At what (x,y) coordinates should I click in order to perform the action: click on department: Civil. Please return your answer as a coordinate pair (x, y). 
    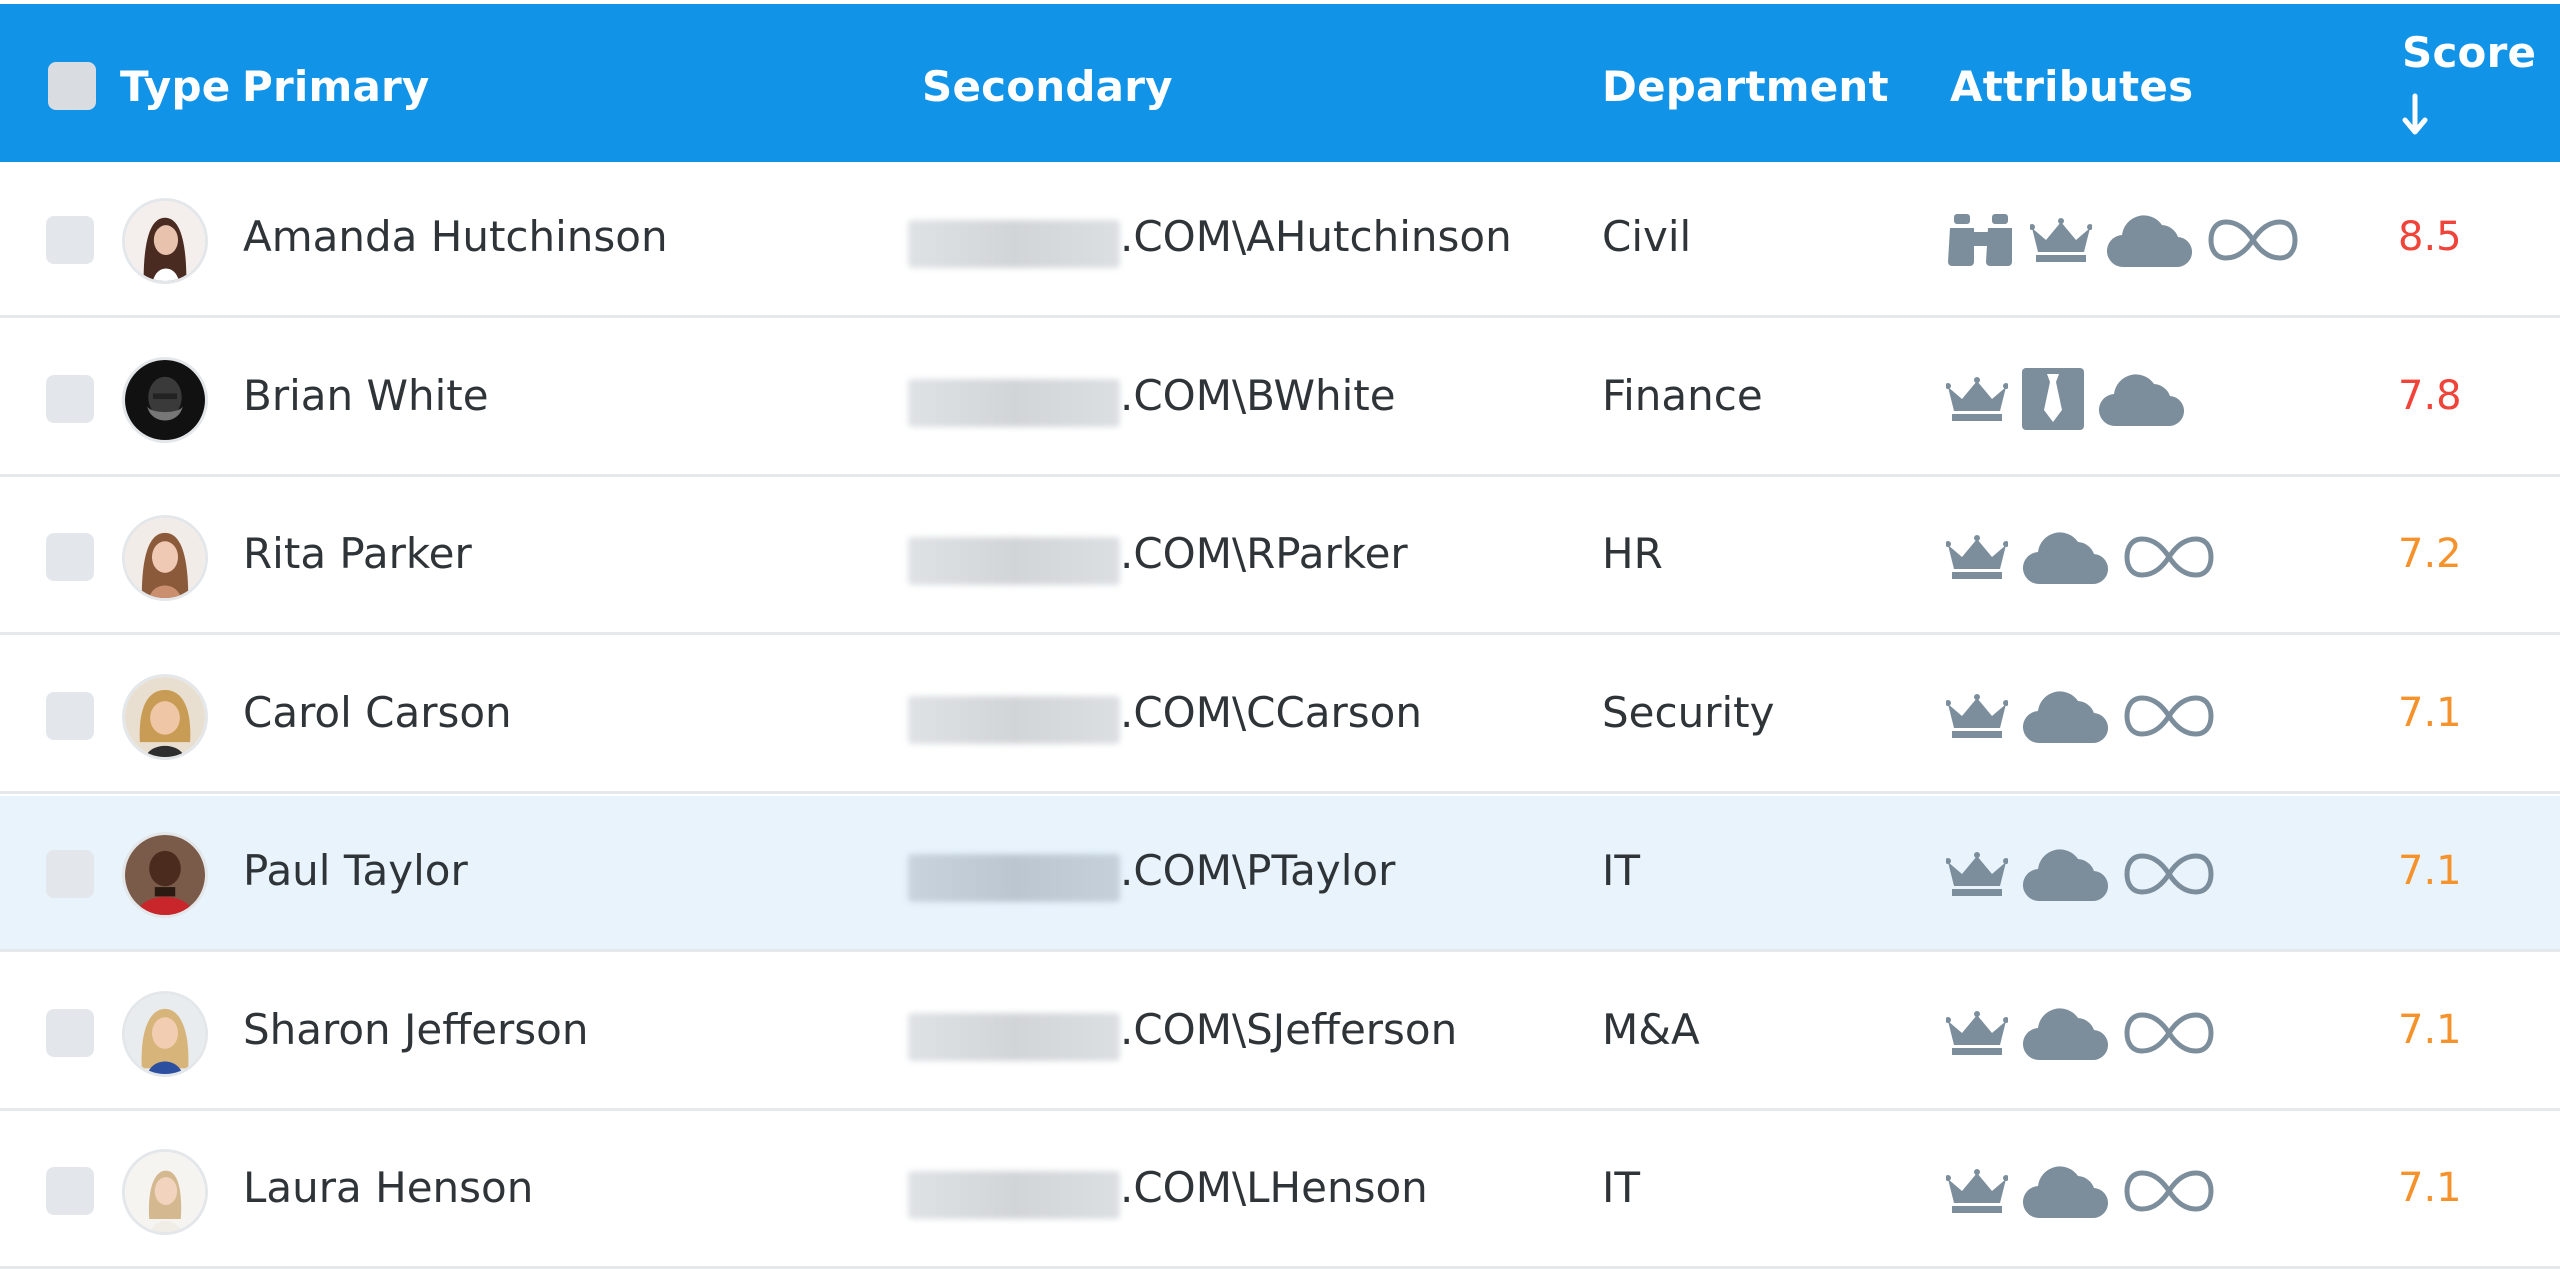
    Looking at the image, I should click on (1647, 236).